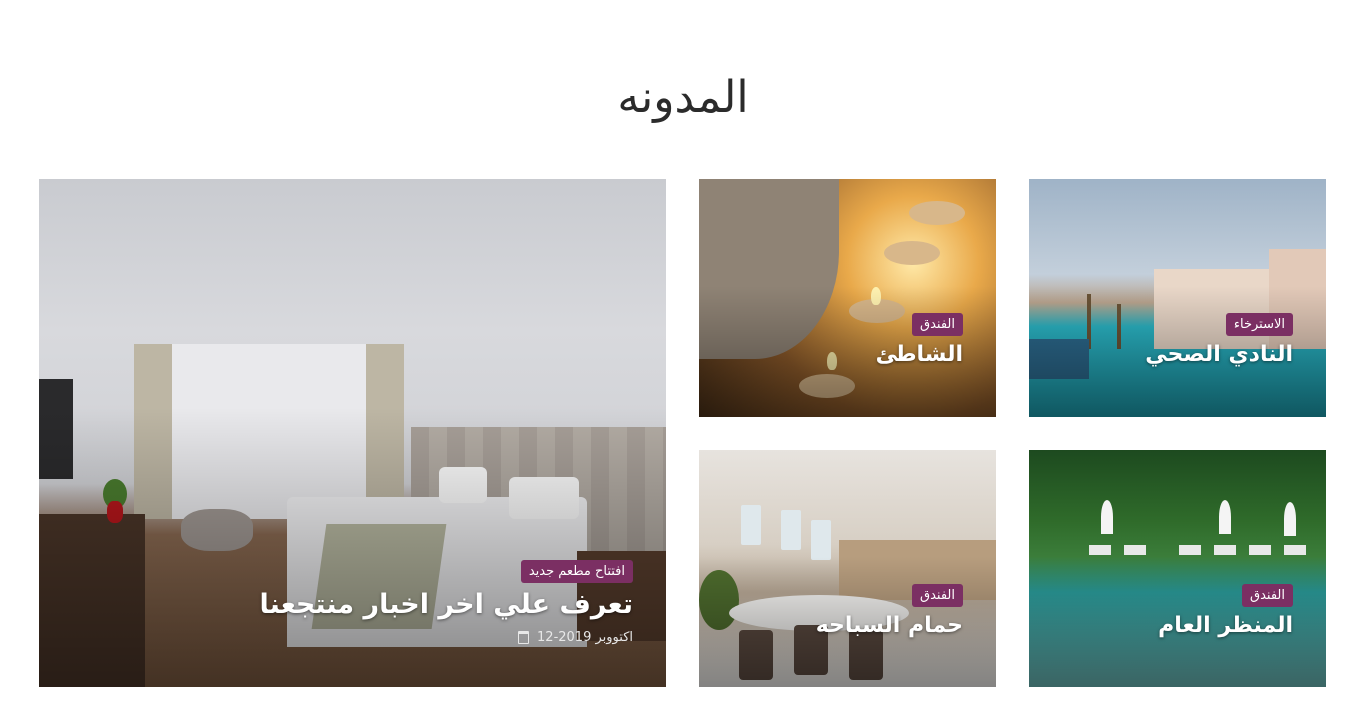  I want to click on post-title: الشاطئ, so click(919, 354).